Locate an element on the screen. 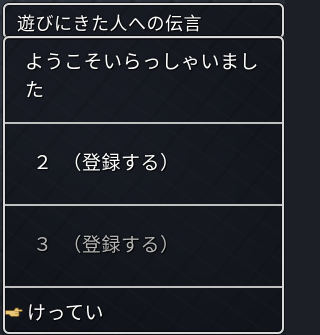  menu-item-label: ようこそいらっしゃいました is located at coordinates (142, 76).